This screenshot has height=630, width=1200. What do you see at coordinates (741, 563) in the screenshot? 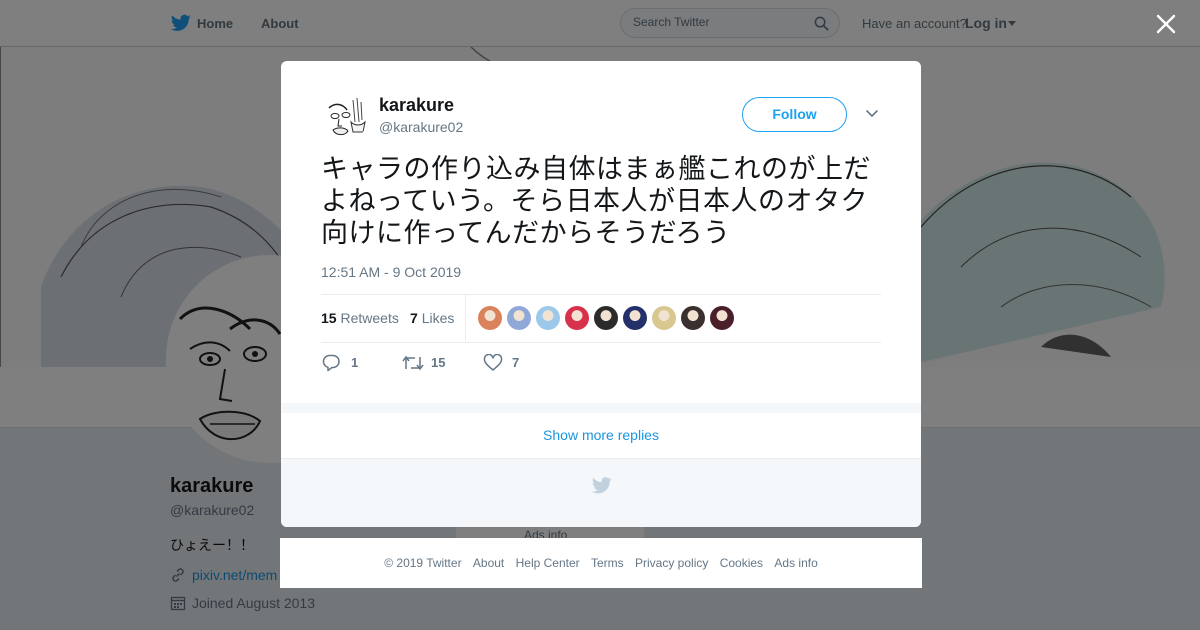
I see `footer-cookies-link: Cookies` at bounding box center [741, 563].